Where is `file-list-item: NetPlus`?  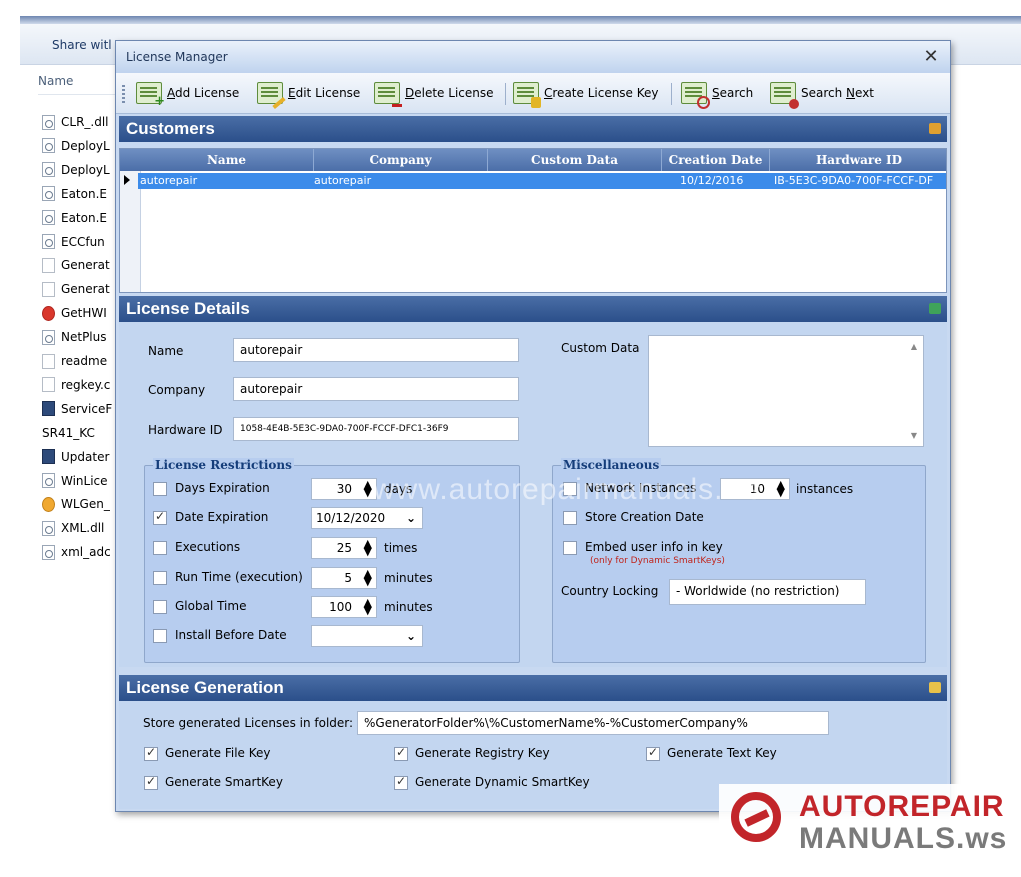 file-list-item: NetPlus is located at coordinates (81, 337).